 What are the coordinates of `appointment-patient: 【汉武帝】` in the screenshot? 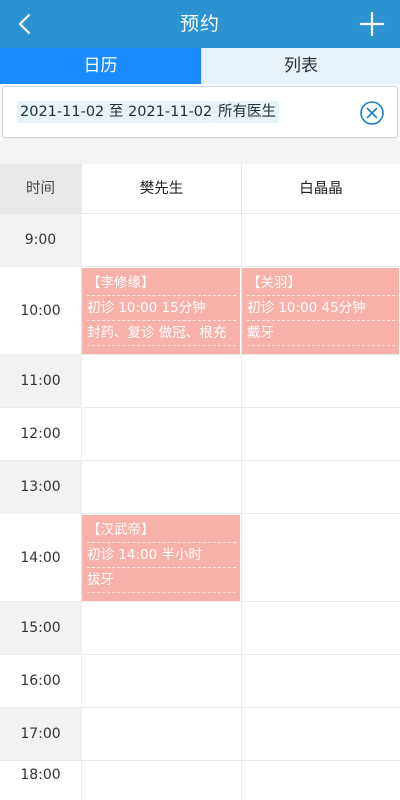 It's located at (161, 530).